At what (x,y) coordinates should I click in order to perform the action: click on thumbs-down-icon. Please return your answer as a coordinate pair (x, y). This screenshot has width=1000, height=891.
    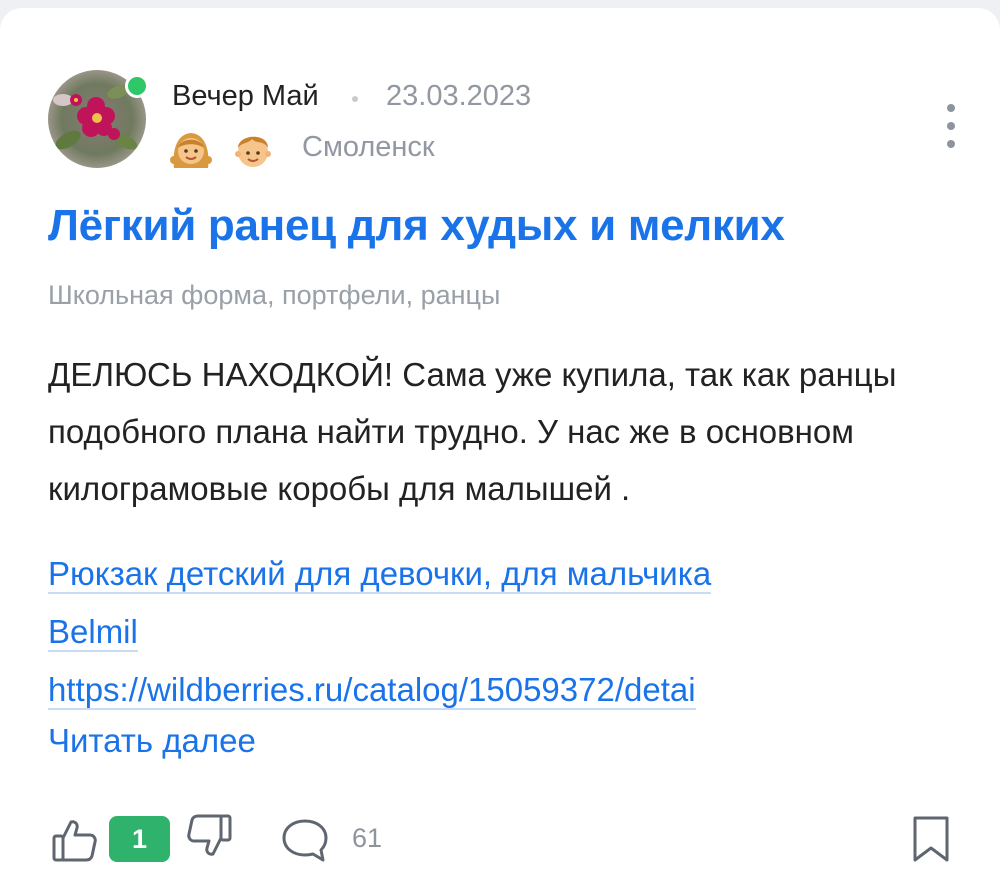
    Looking at the image, I should click on (210, 836).